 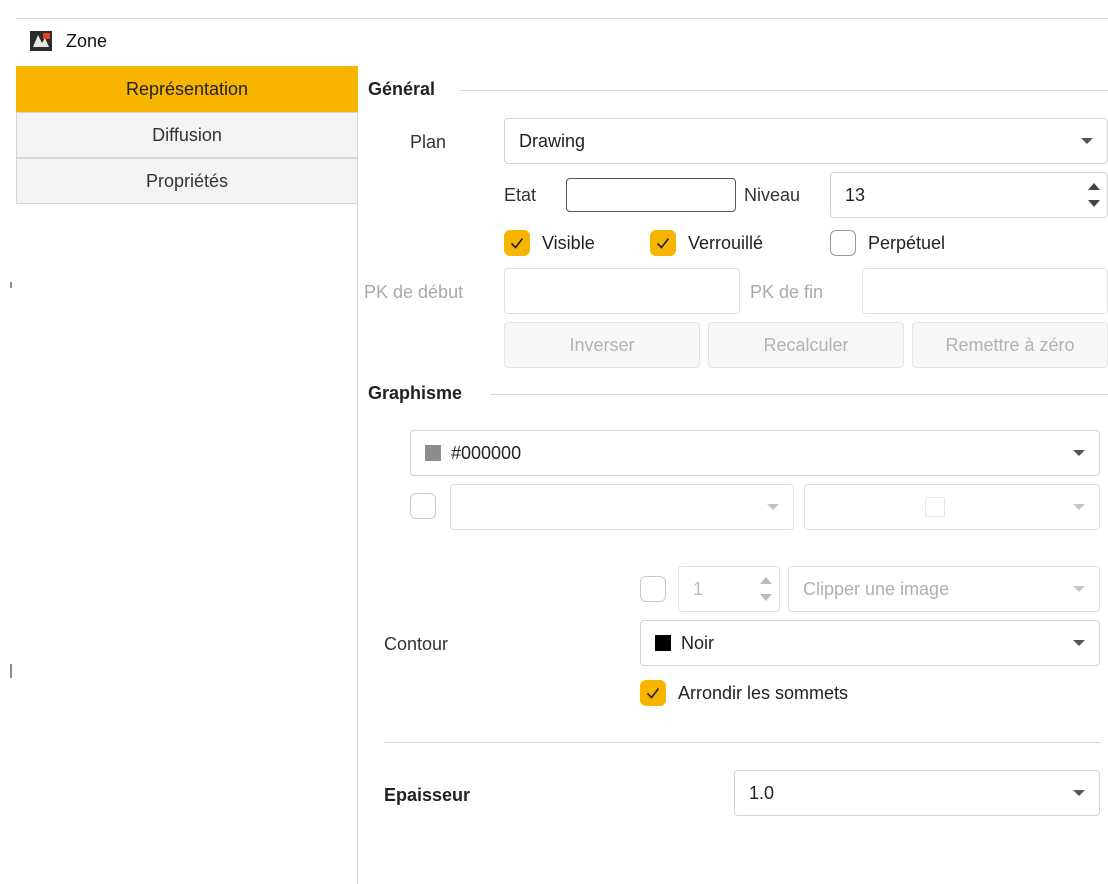 What do you see at coordinates (870, 643) in the screenshot?
I see `contour-select: Noir` at bounding box center [870, 643].